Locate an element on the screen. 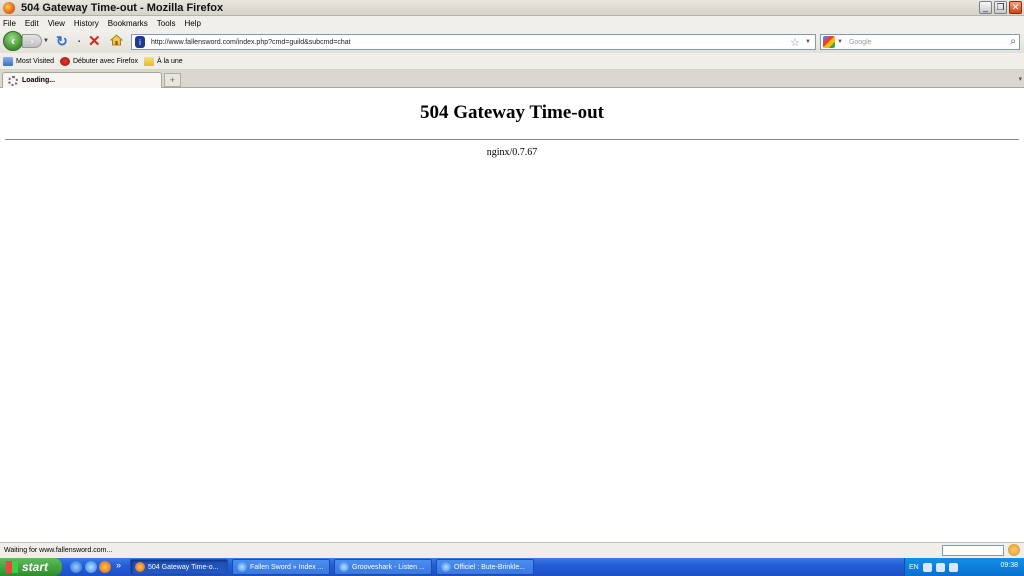  windows-flag-icon is located at coordinates (12, 567).